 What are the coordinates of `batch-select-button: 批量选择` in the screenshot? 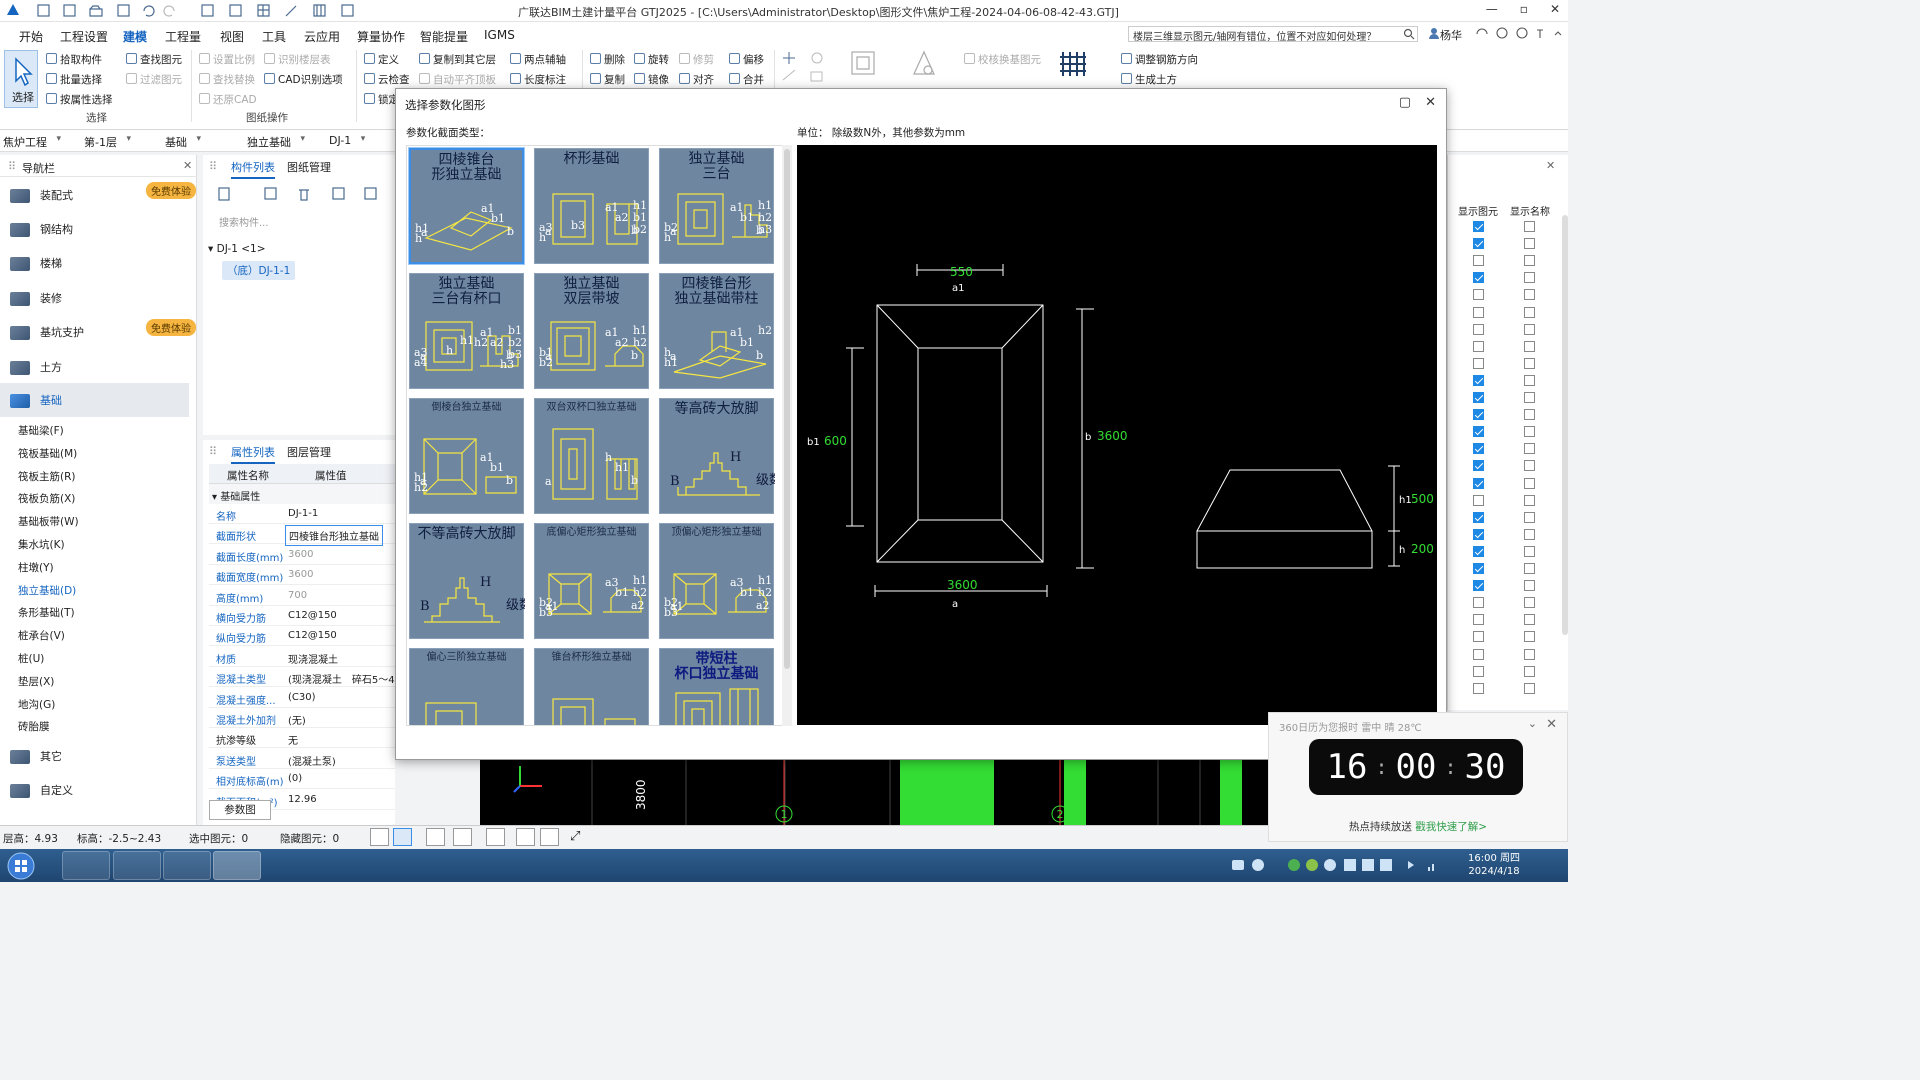 It's located at (74, 79).